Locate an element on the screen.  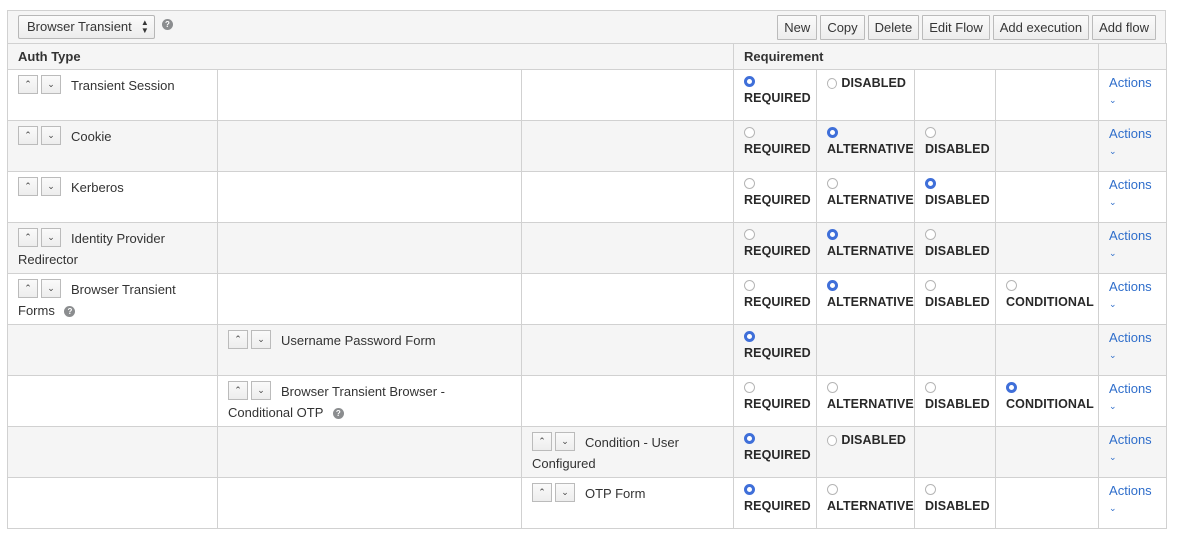
requirement-option-cell: ALTERNATIVE is located at coordinates (866, 299).